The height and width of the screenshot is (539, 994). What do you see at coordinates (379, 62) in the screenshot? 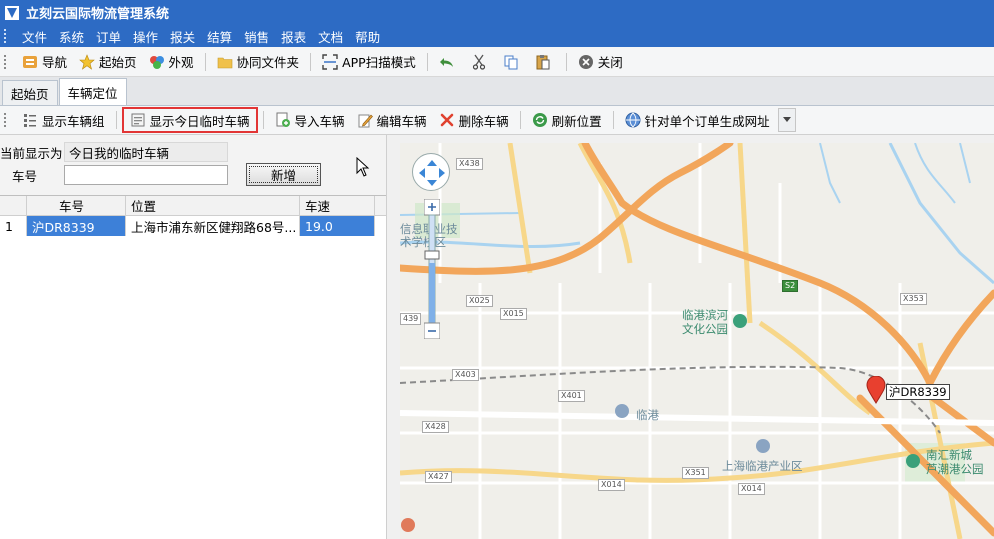
I see `app-scan-label: APP扫描模式` at bounding box center [379, 62].